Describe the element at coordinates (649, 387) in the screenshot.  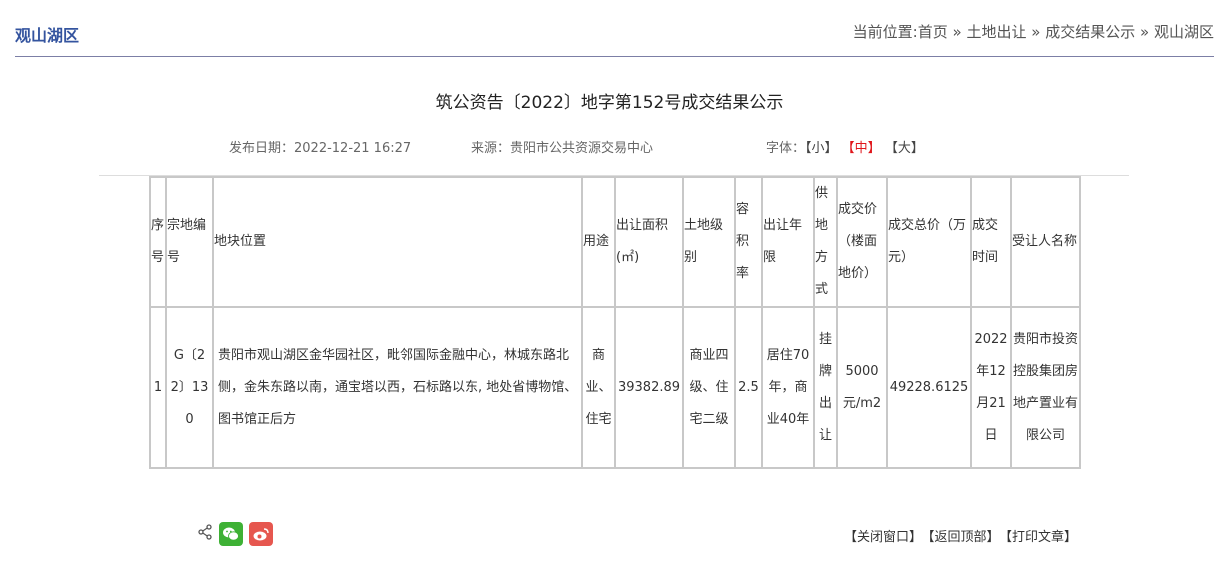
I see `table-cell: 39382.89` at that location.